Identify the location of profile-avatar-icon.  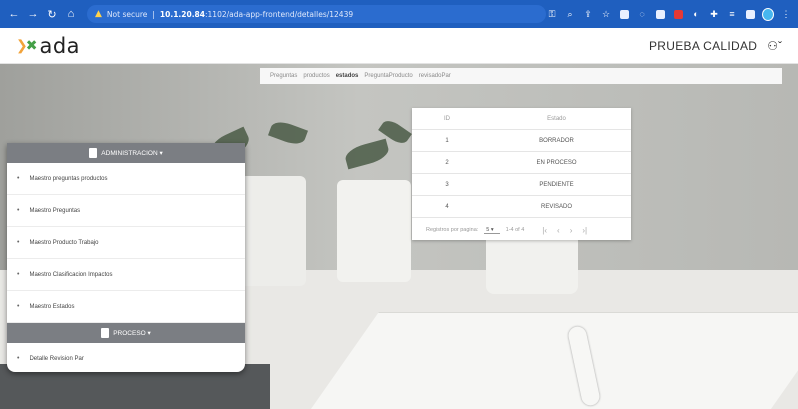
(768, 14).